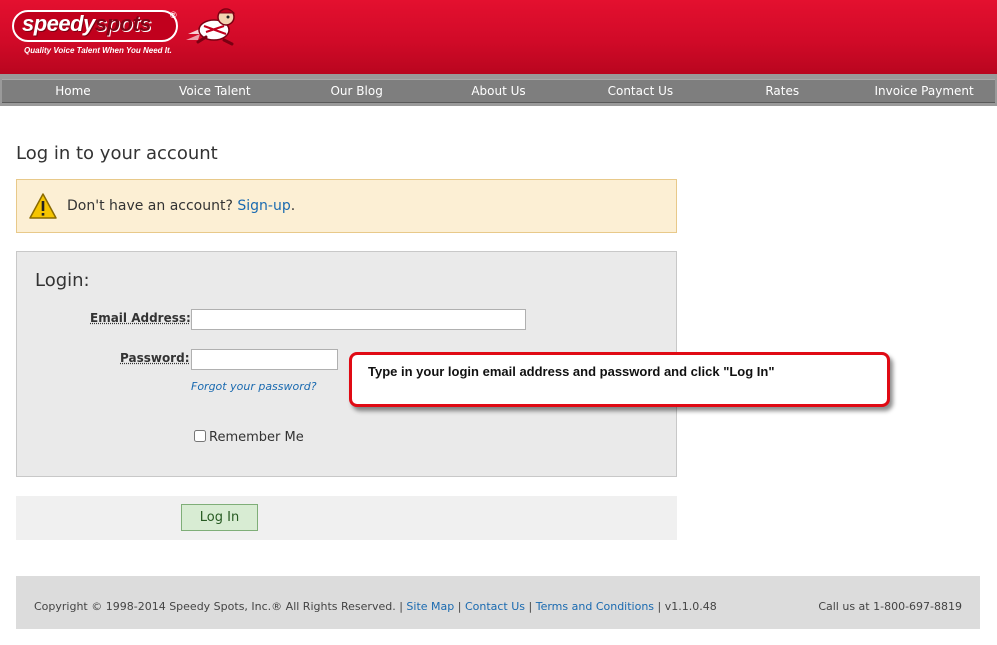 The height and width of the screenshot is (645, 997). I want to click on alert-message: Don't have an account? Sign-up., so click(181, 206).